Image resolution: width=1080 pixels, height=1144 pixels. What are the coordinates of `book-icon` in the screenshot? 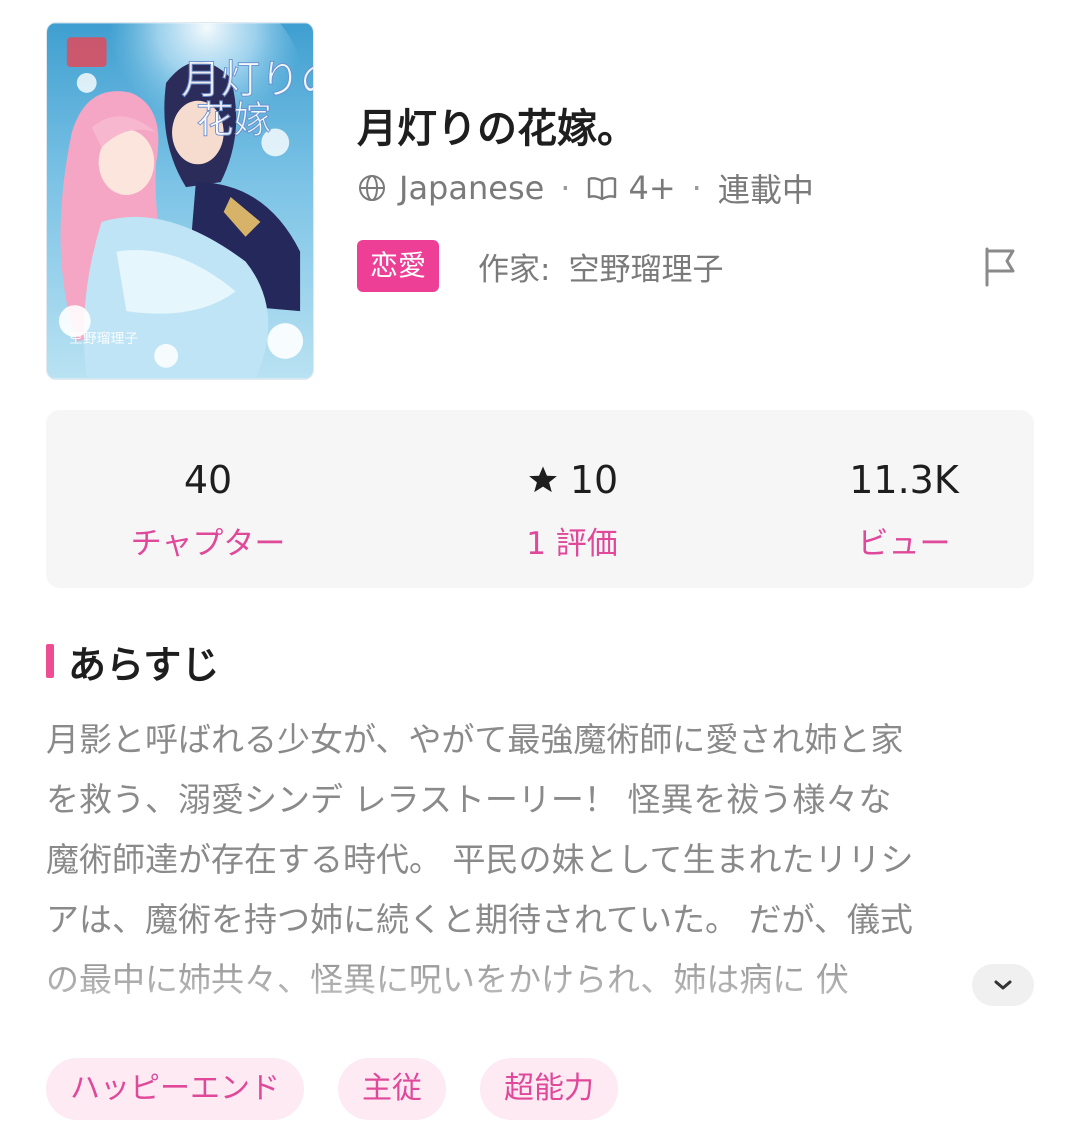 It's located at (602, 189).